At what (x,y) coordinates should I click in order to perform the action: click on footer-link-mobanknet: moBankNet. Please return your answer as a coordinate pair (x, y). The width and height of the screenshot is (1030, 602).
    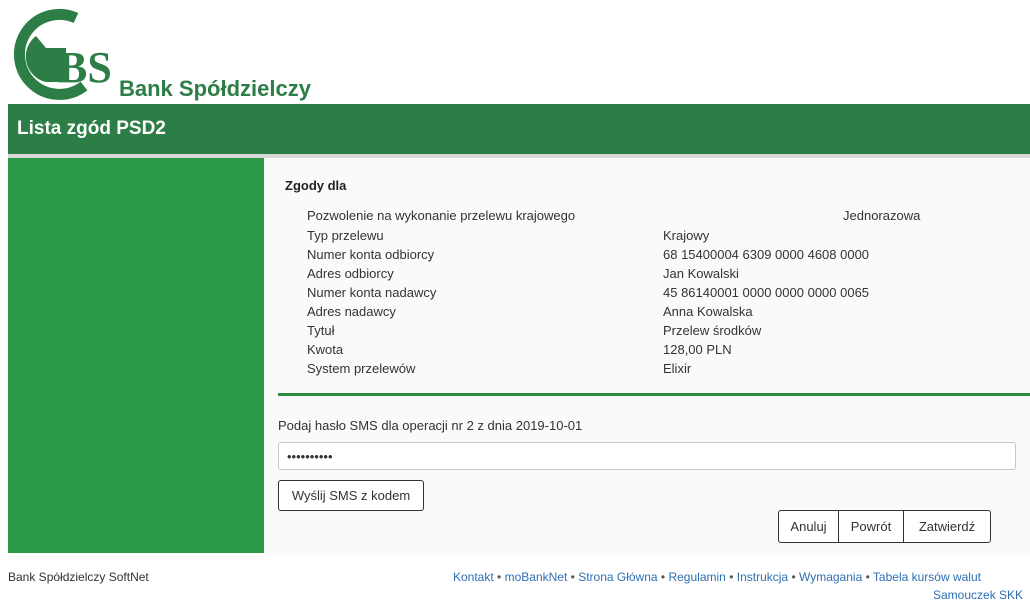
    Looking at the image, I should click on (536, 577).